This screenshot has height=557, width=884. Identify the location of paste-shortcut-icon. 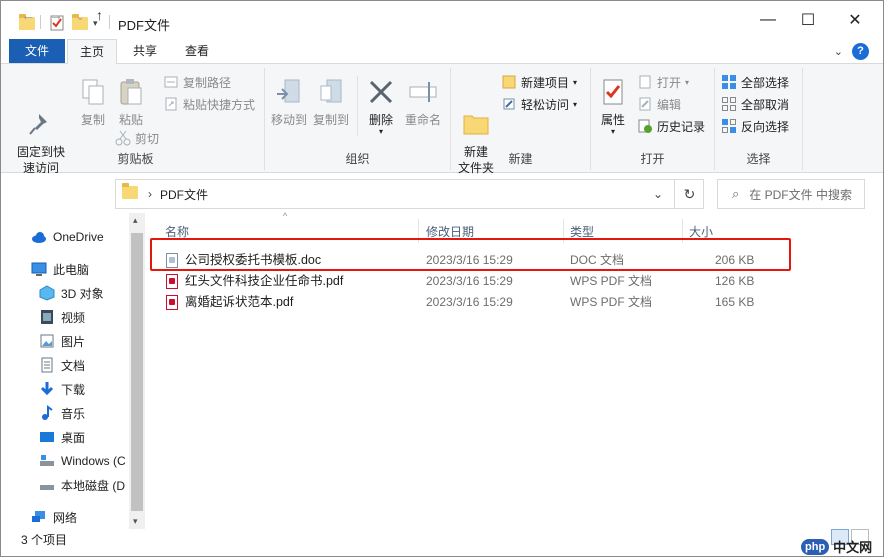
(171, 104).